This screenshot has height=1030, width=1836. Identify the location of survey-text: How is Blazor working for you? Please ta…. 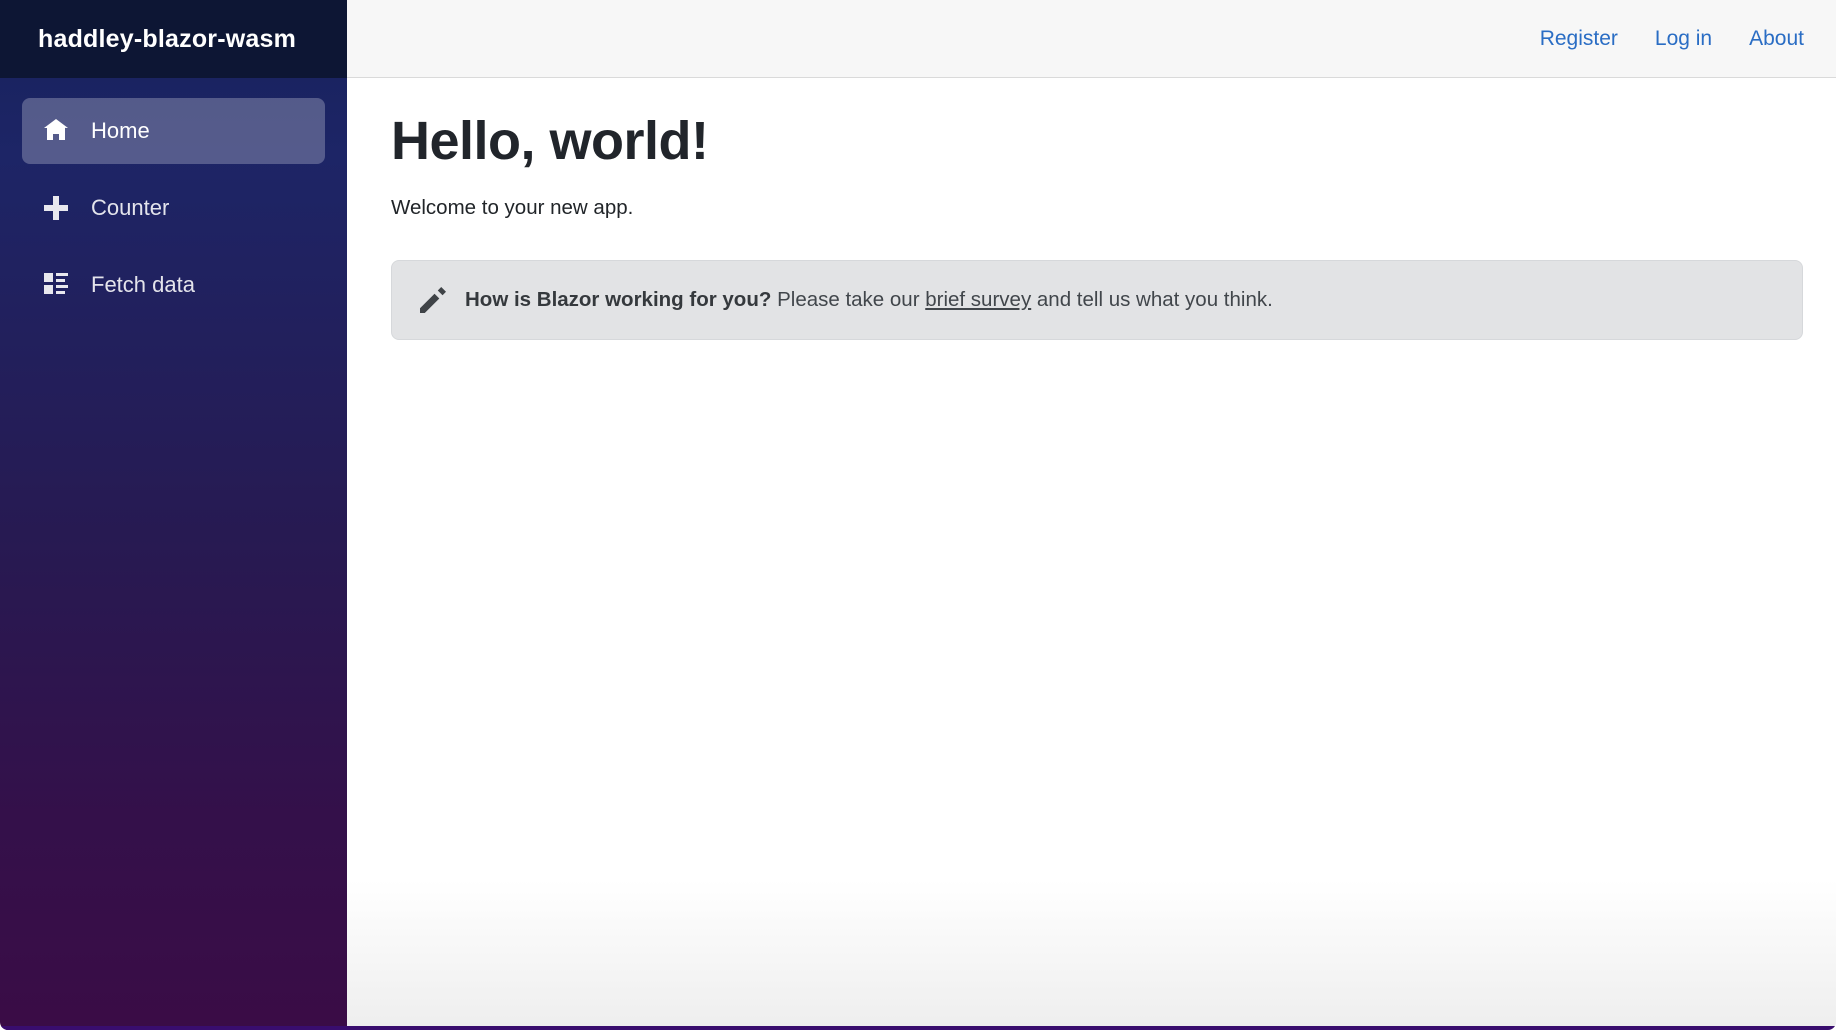
(869, 300).